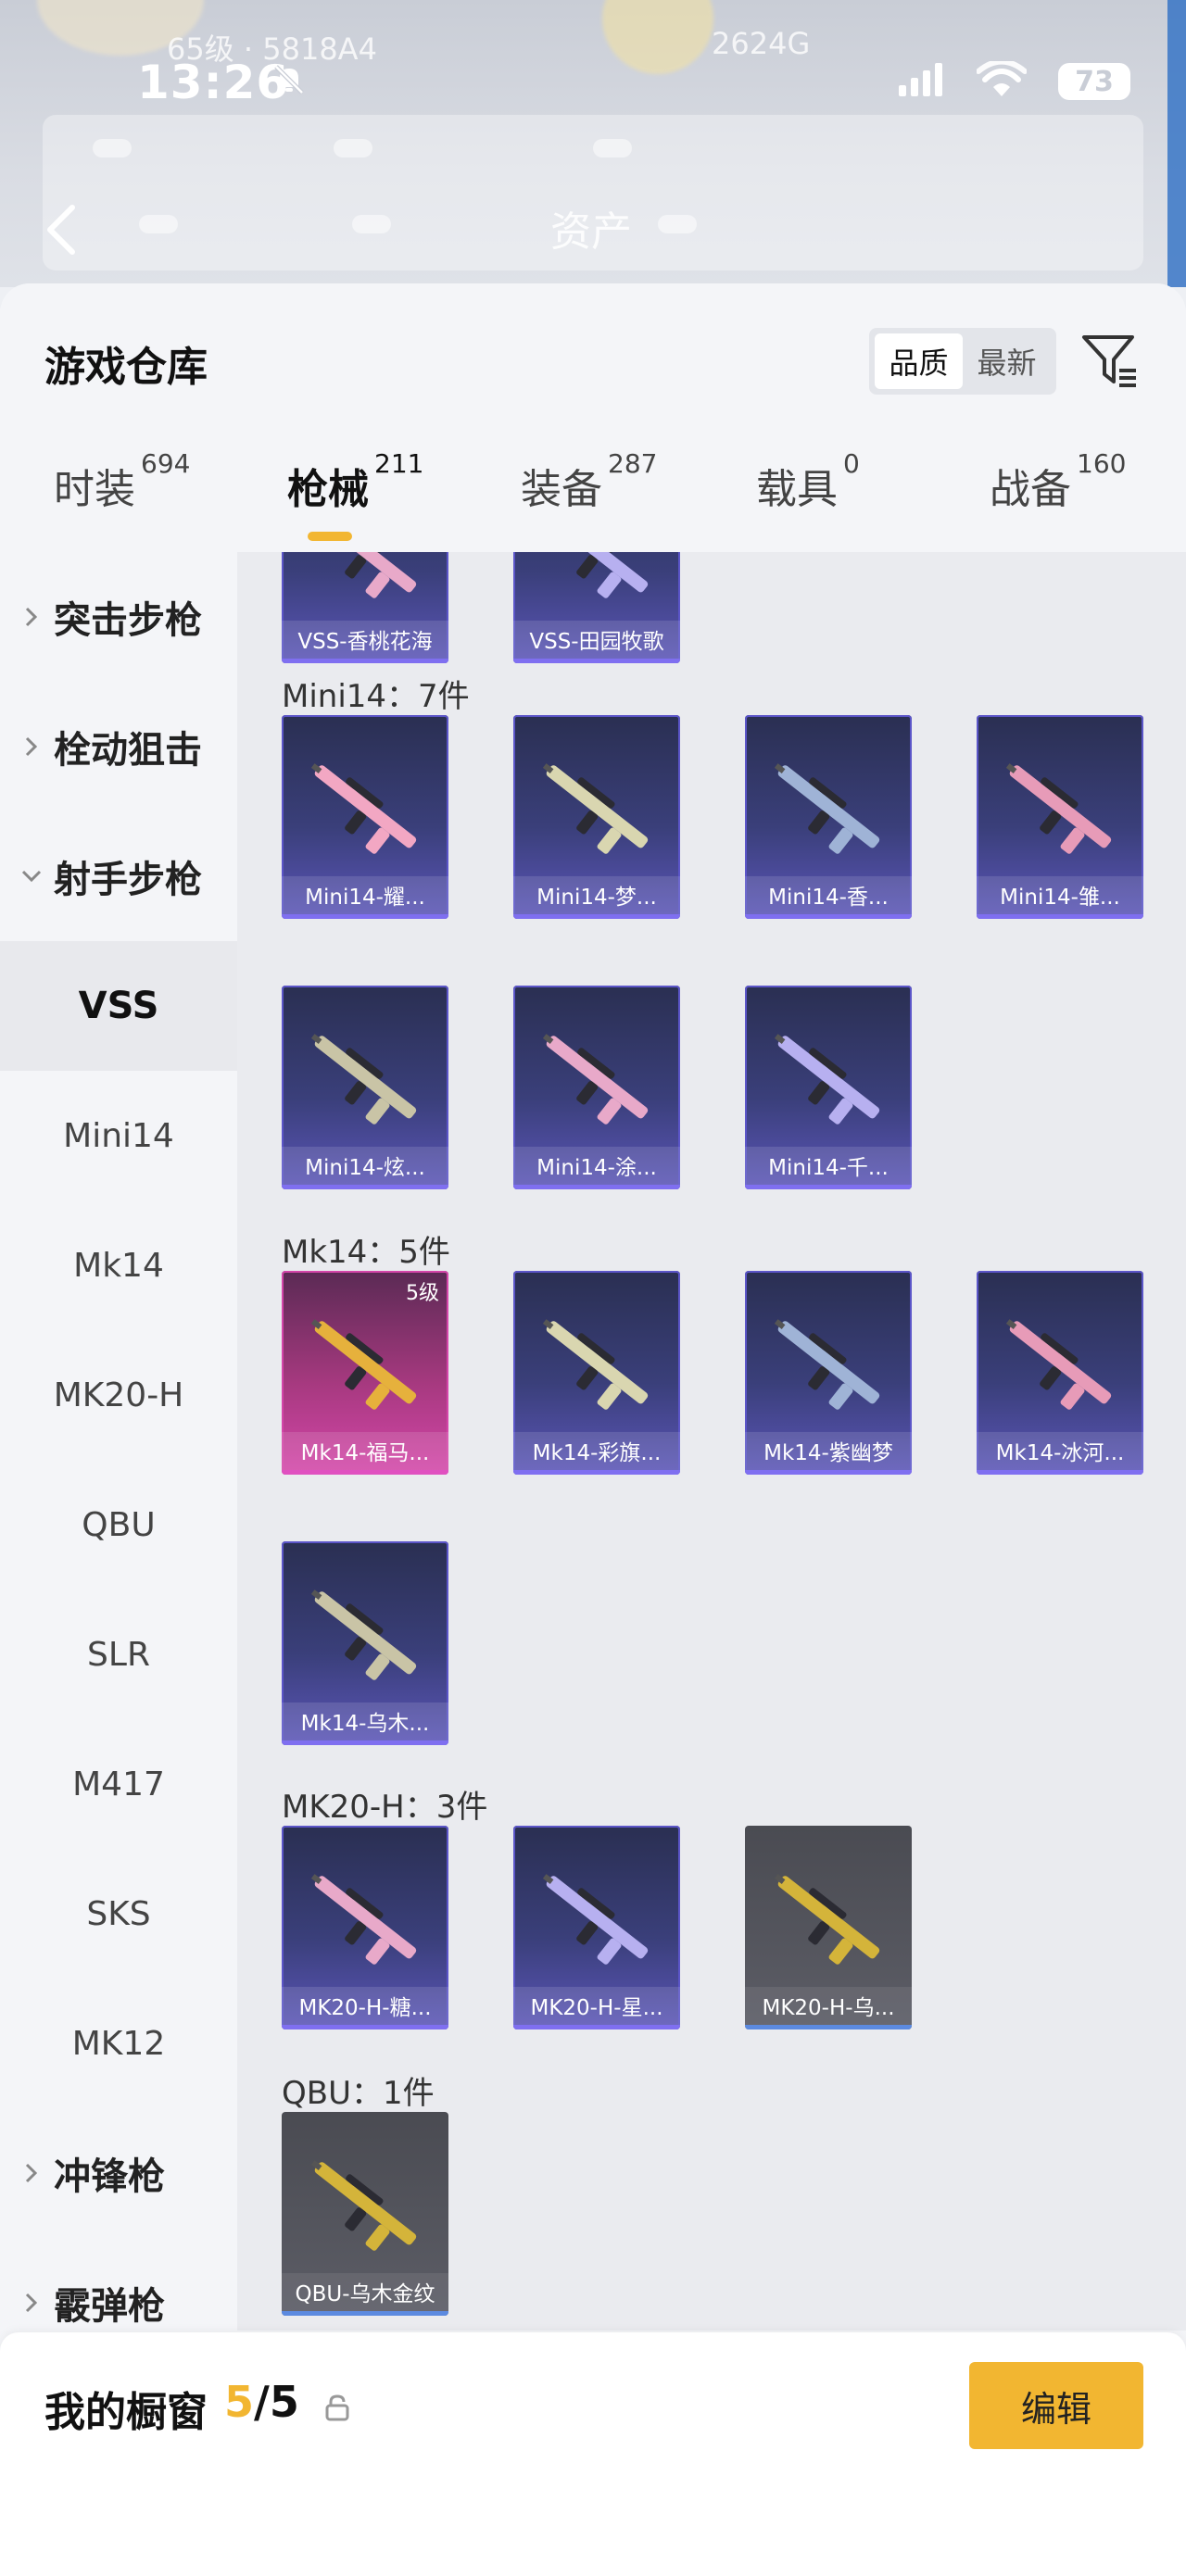  What do you see at coordinates (118, 746) in the screenshot?
I see `sidebar-group-bolt-snipers: 栓动狙击` at bounding box center [118, 746].